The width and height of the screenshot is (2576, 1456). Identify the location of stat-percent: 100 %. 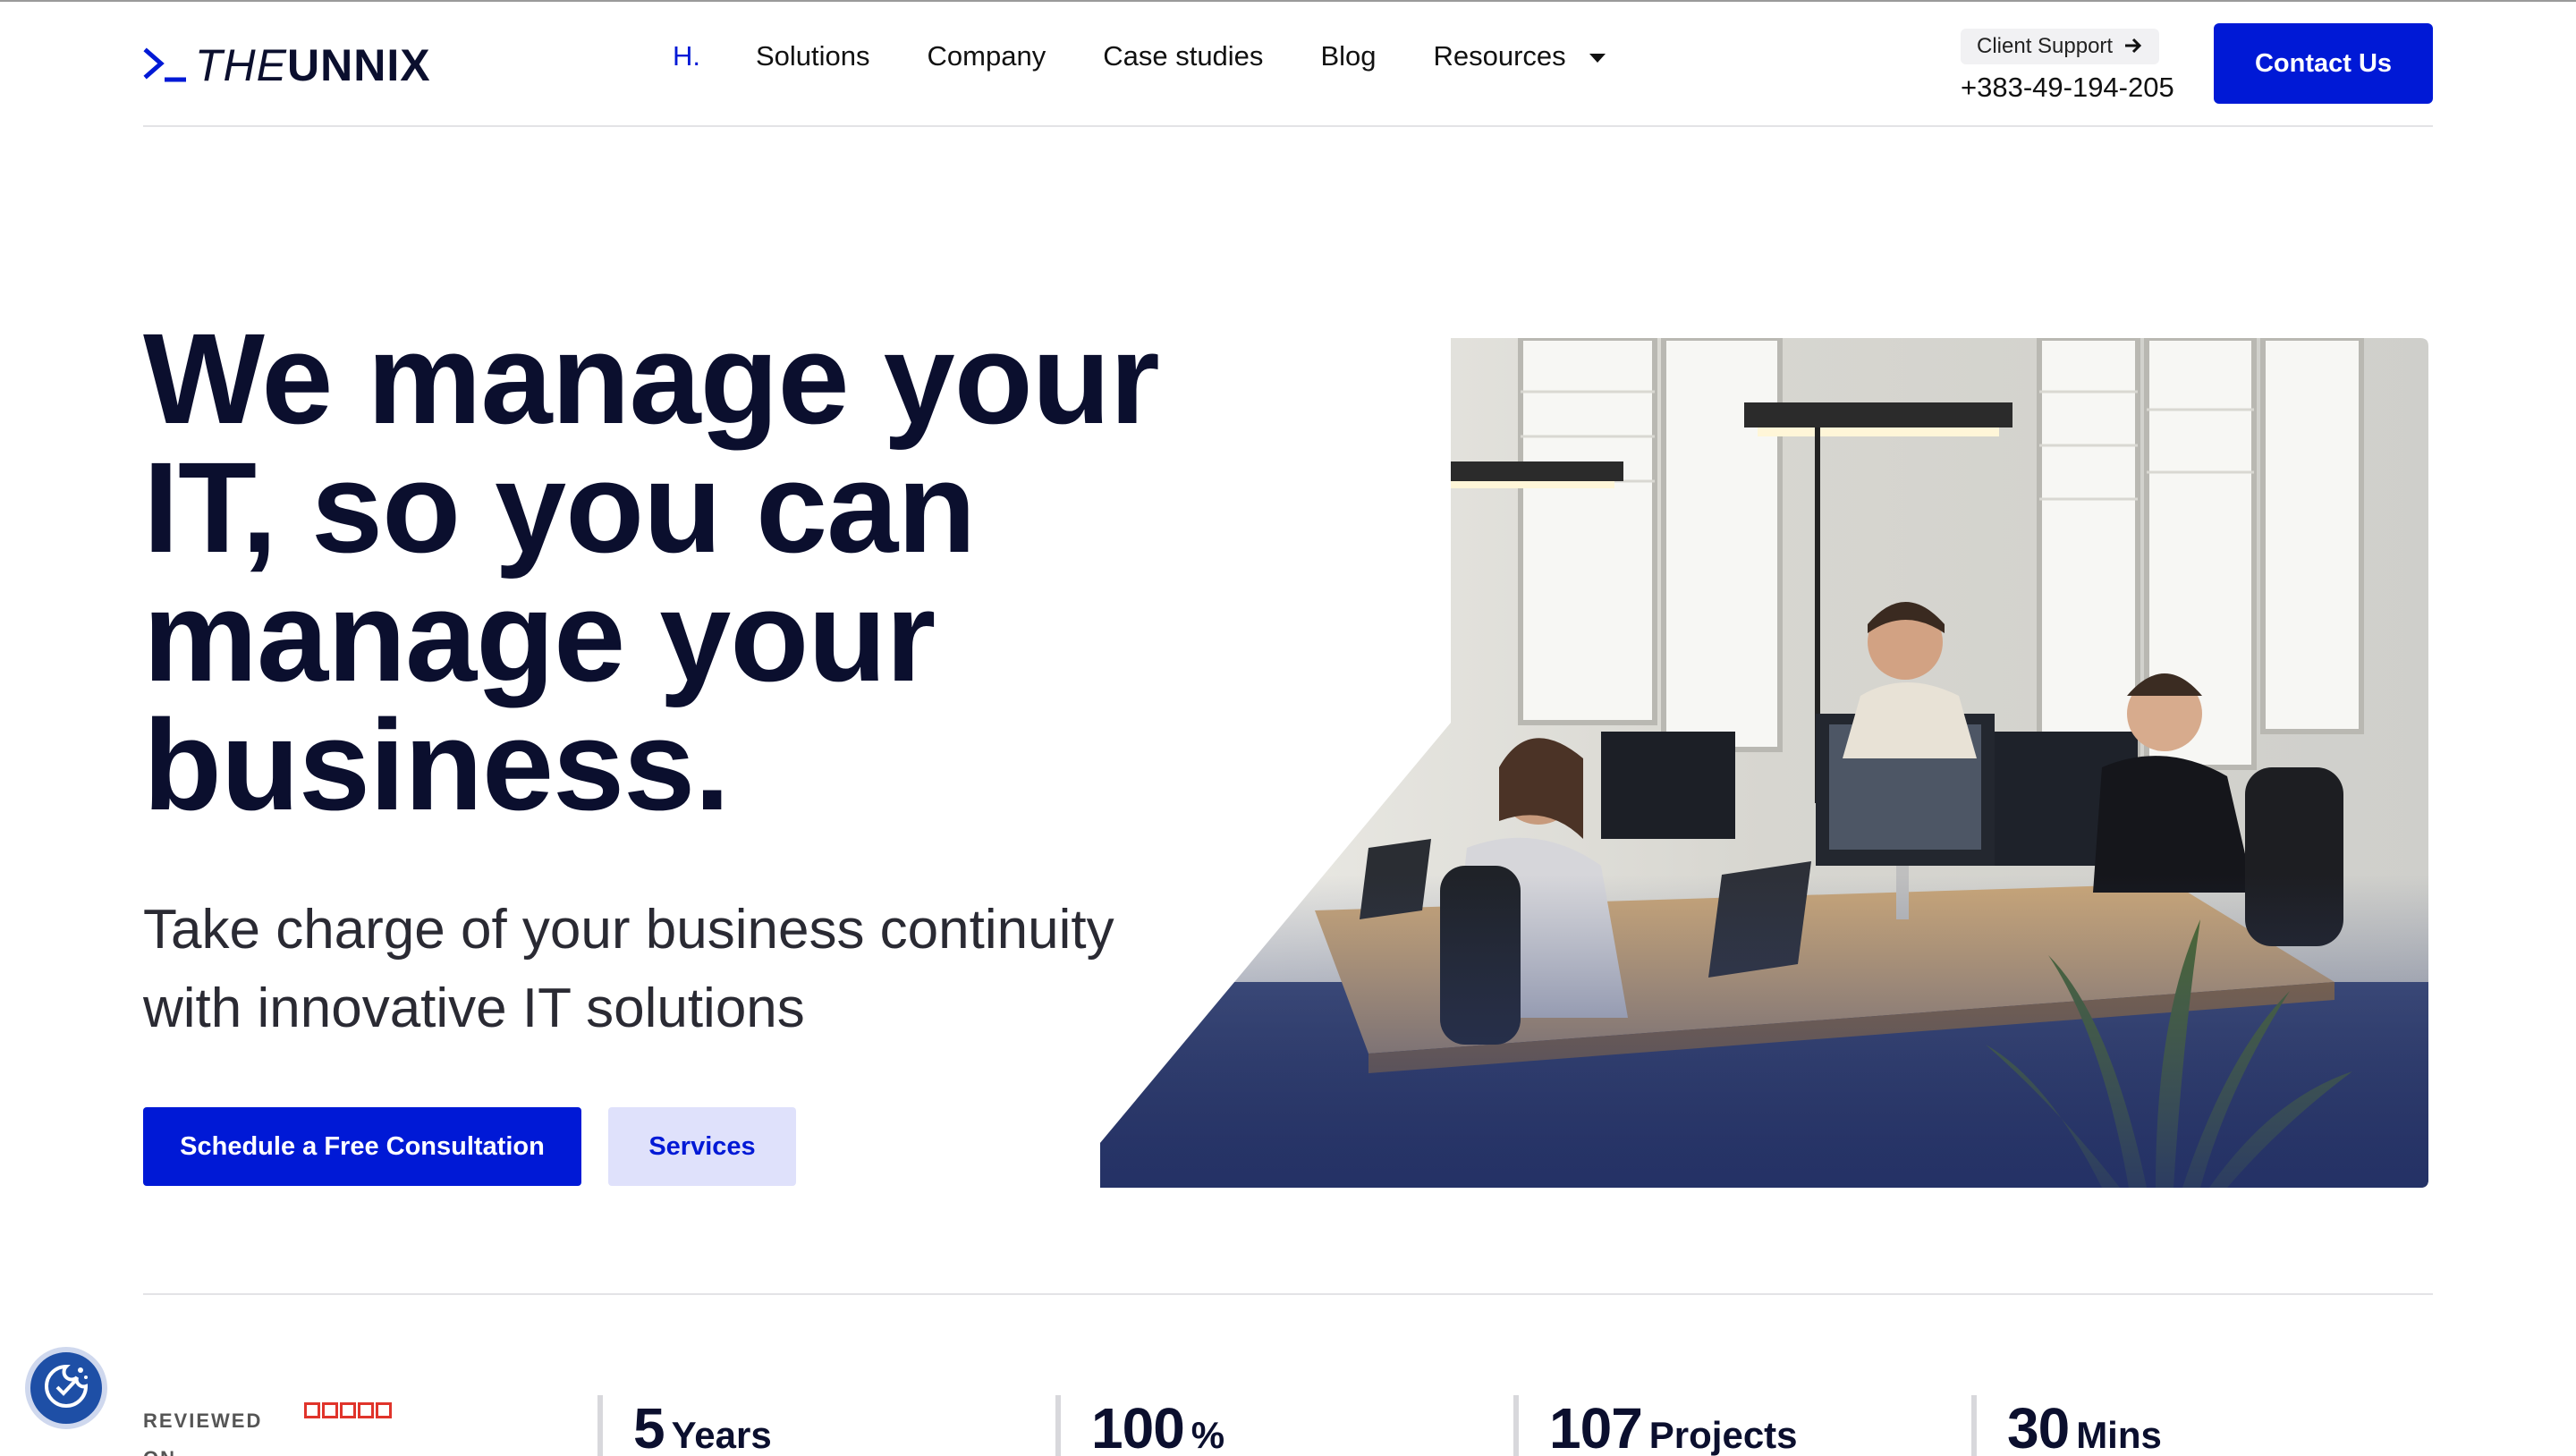
(1139, 1425).